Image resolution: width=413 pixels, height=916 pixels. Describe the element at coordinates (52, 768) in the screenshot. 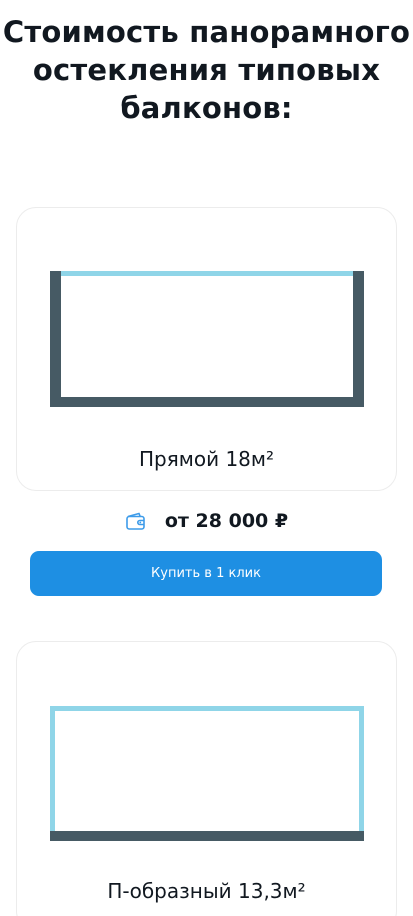

I see `diagram-glazing-left` at that location.